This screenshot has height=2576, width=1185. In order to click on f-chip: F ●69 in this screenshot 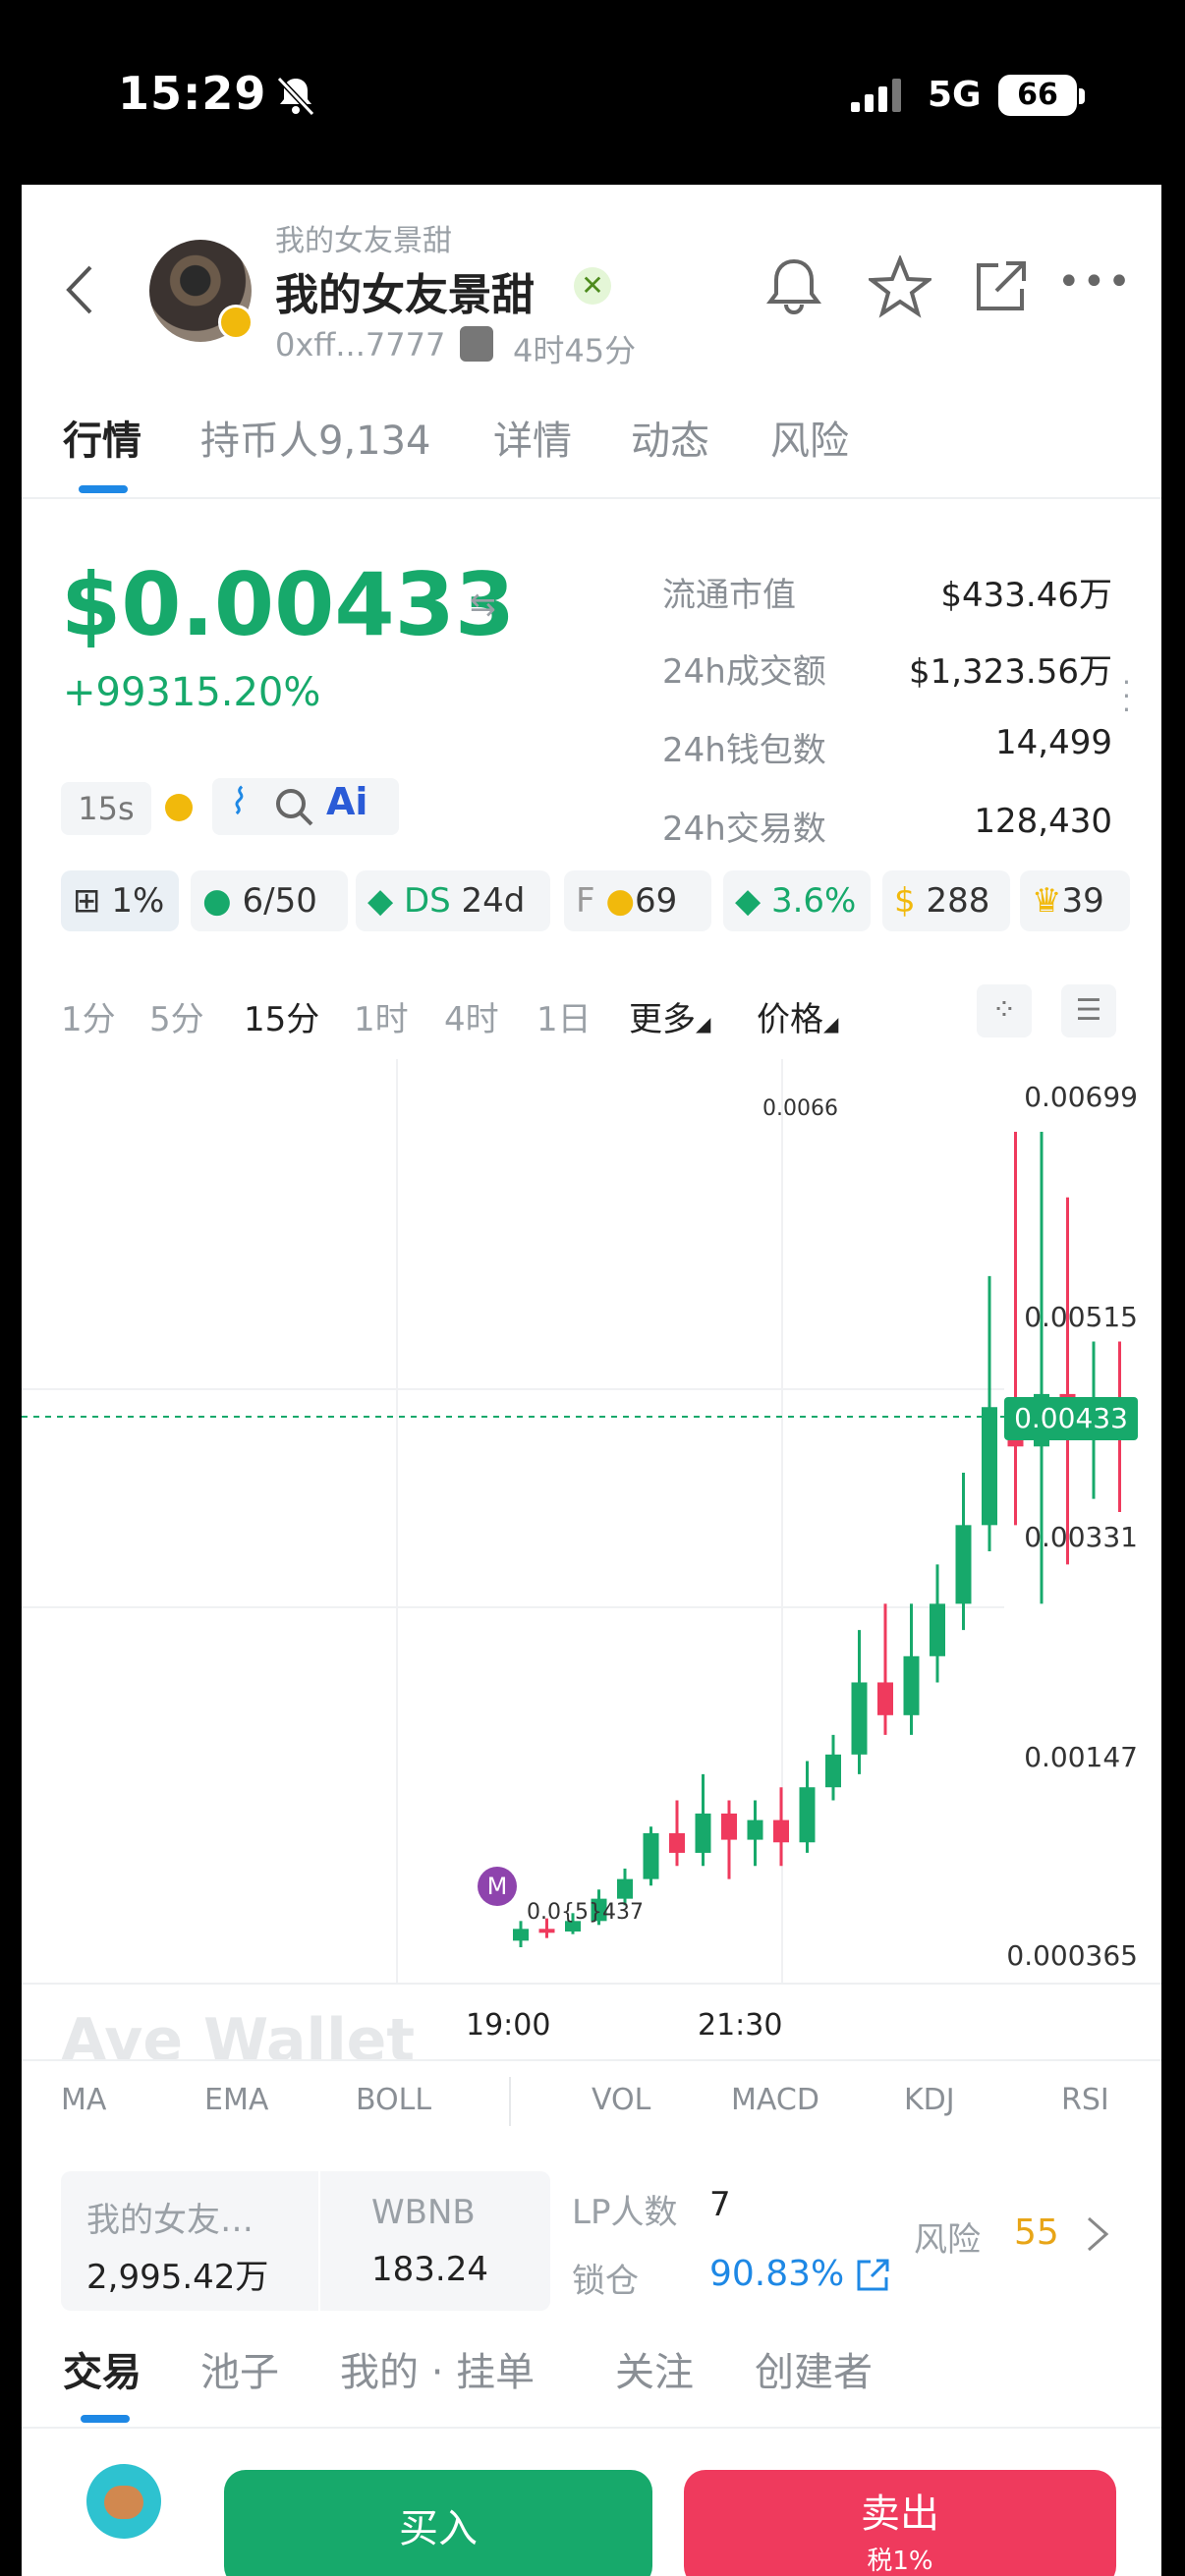, I will do `click(637, 900)`.